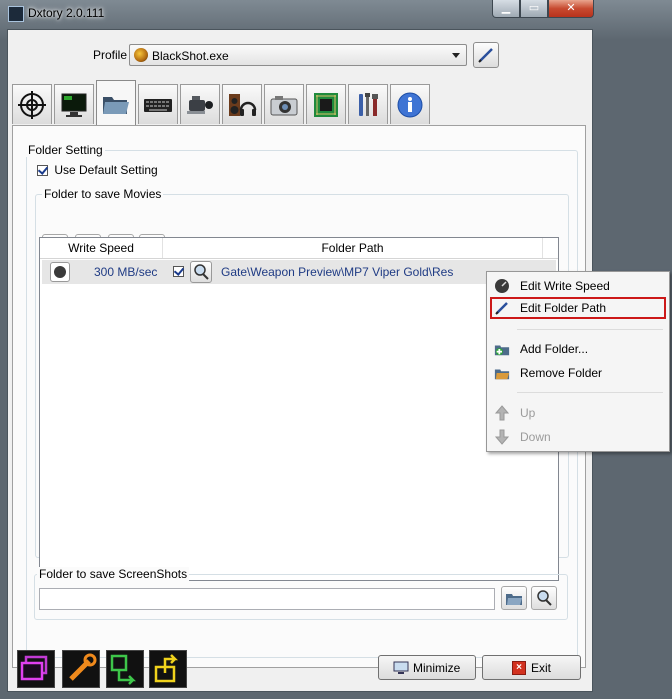 The height and width of the screenshot is (699, 672). I want to click on tab-screenshot, so click(284, 104).